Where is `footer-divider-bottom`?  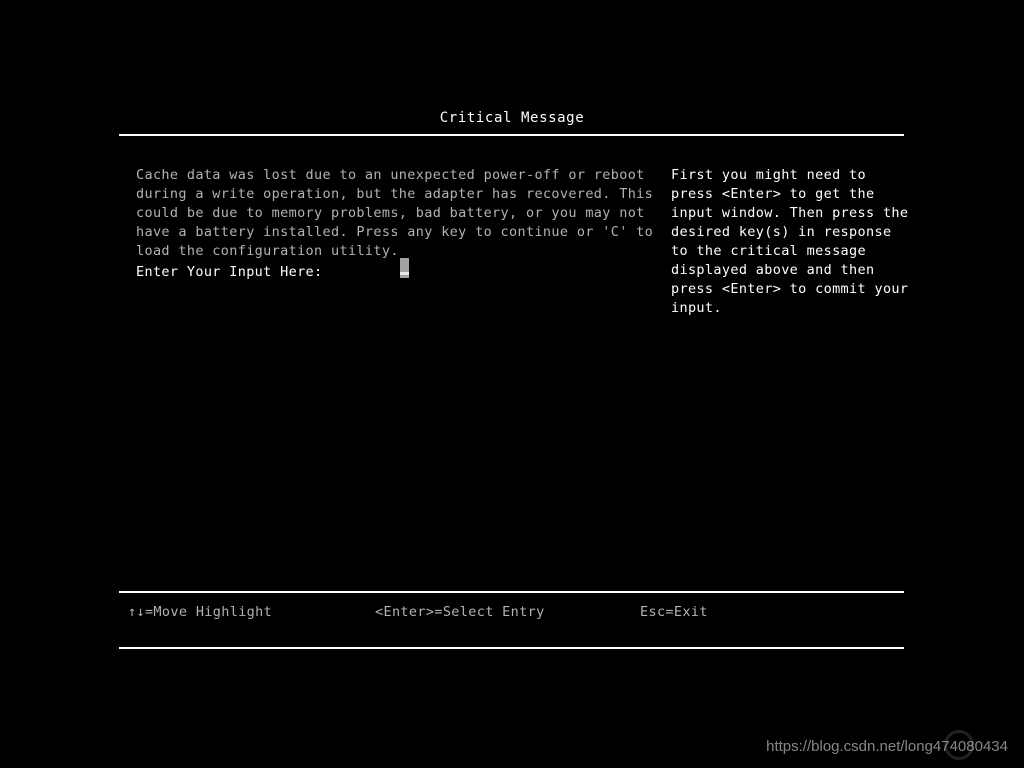 footer-divider-bottom is located at coordinates (511, 648).